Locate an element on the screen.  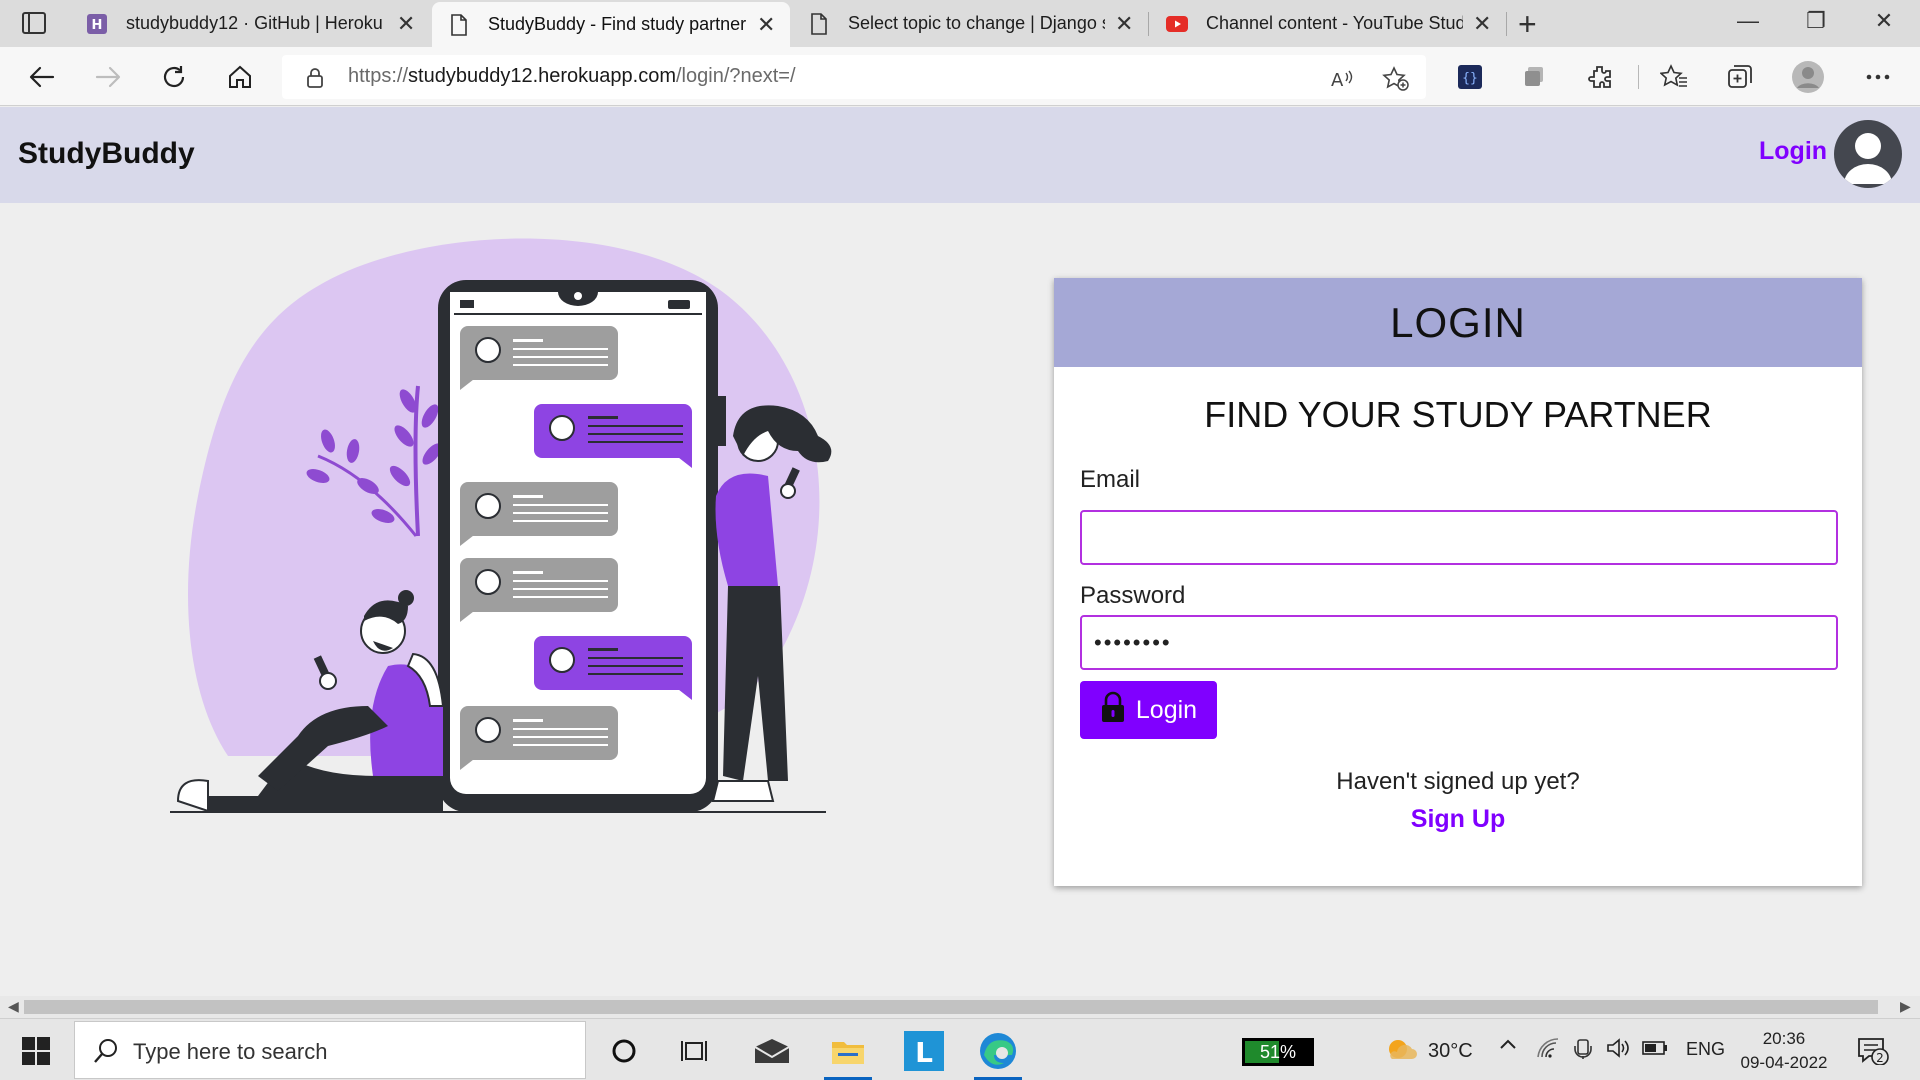
search-icon is located at coordinates (106, 1053).